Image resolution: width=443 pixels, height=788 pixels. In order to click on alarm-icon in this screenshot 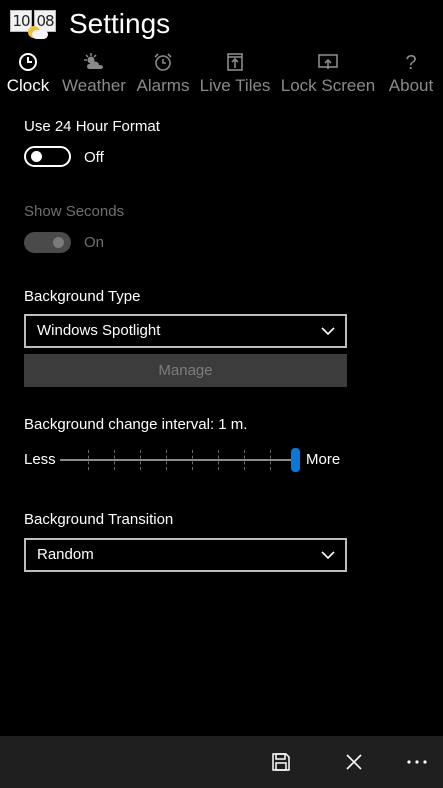, I will do `click(163, 62)`.